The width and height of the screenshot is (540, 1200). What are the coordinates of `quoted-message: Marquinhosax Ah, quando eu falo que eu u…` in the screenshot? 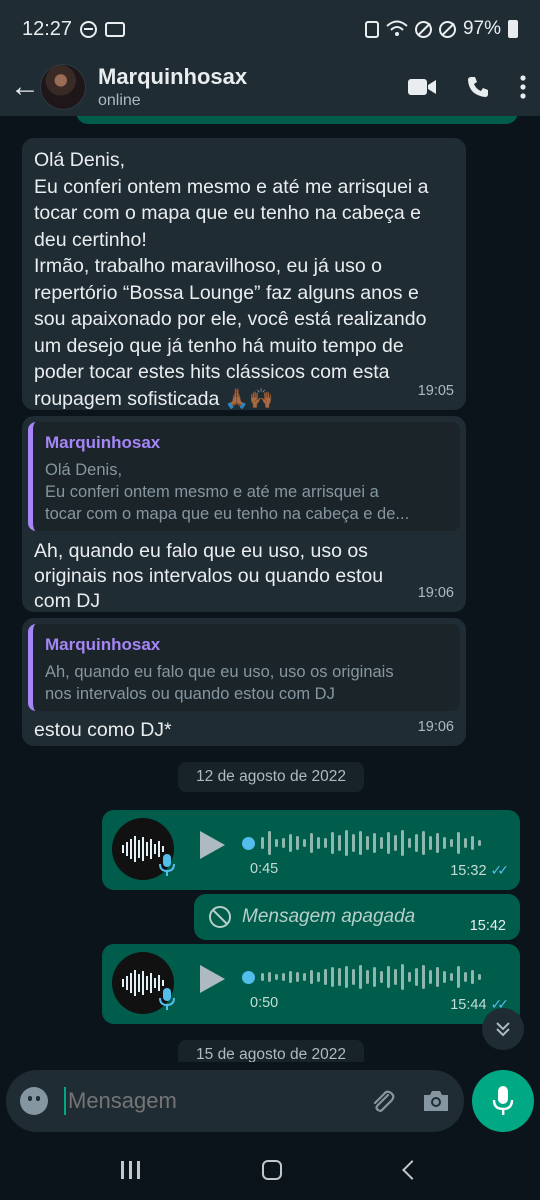 It's located at (244, 667).